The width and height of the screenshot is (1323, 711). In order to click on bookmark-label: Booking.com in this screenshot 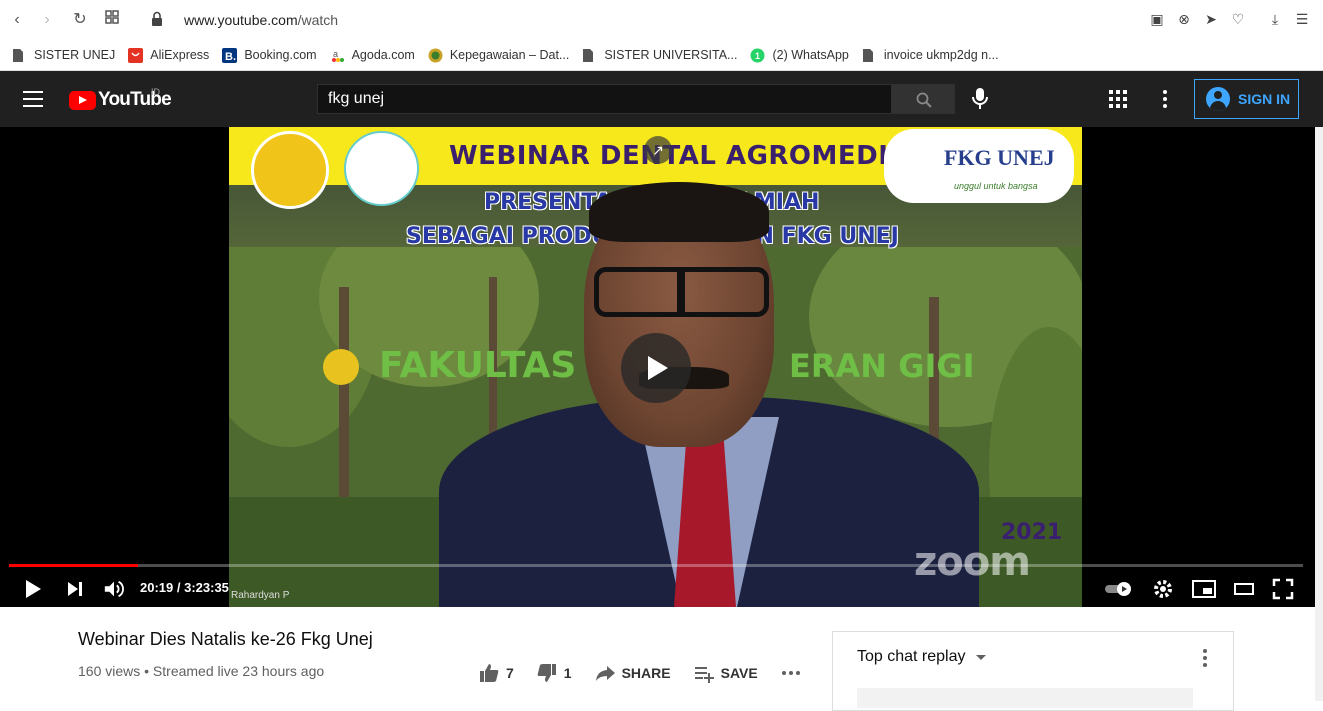, I will do `click(280, 55)`.